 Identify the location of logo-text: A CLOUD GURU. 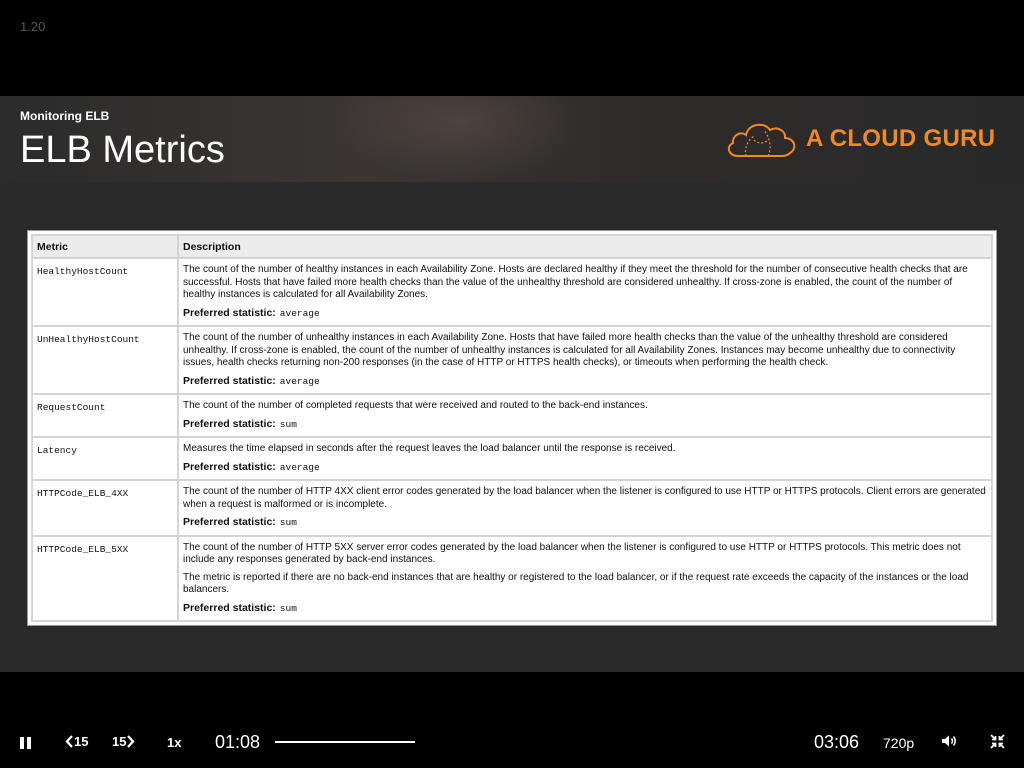
(901, 138).